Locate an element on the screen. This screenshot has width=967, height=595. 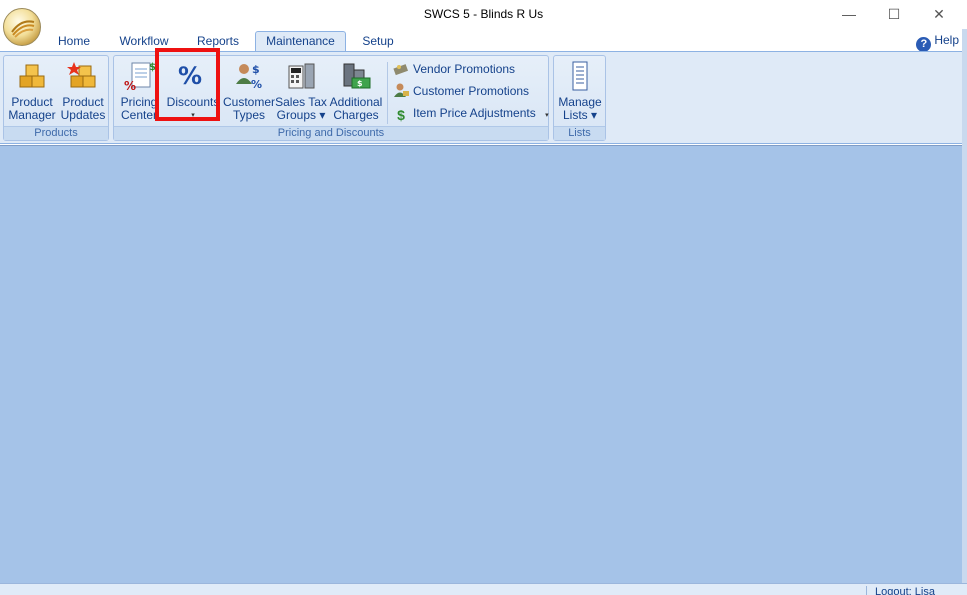
customer-promotions-button: Customer Promotions is located at coordinates (461, 91).